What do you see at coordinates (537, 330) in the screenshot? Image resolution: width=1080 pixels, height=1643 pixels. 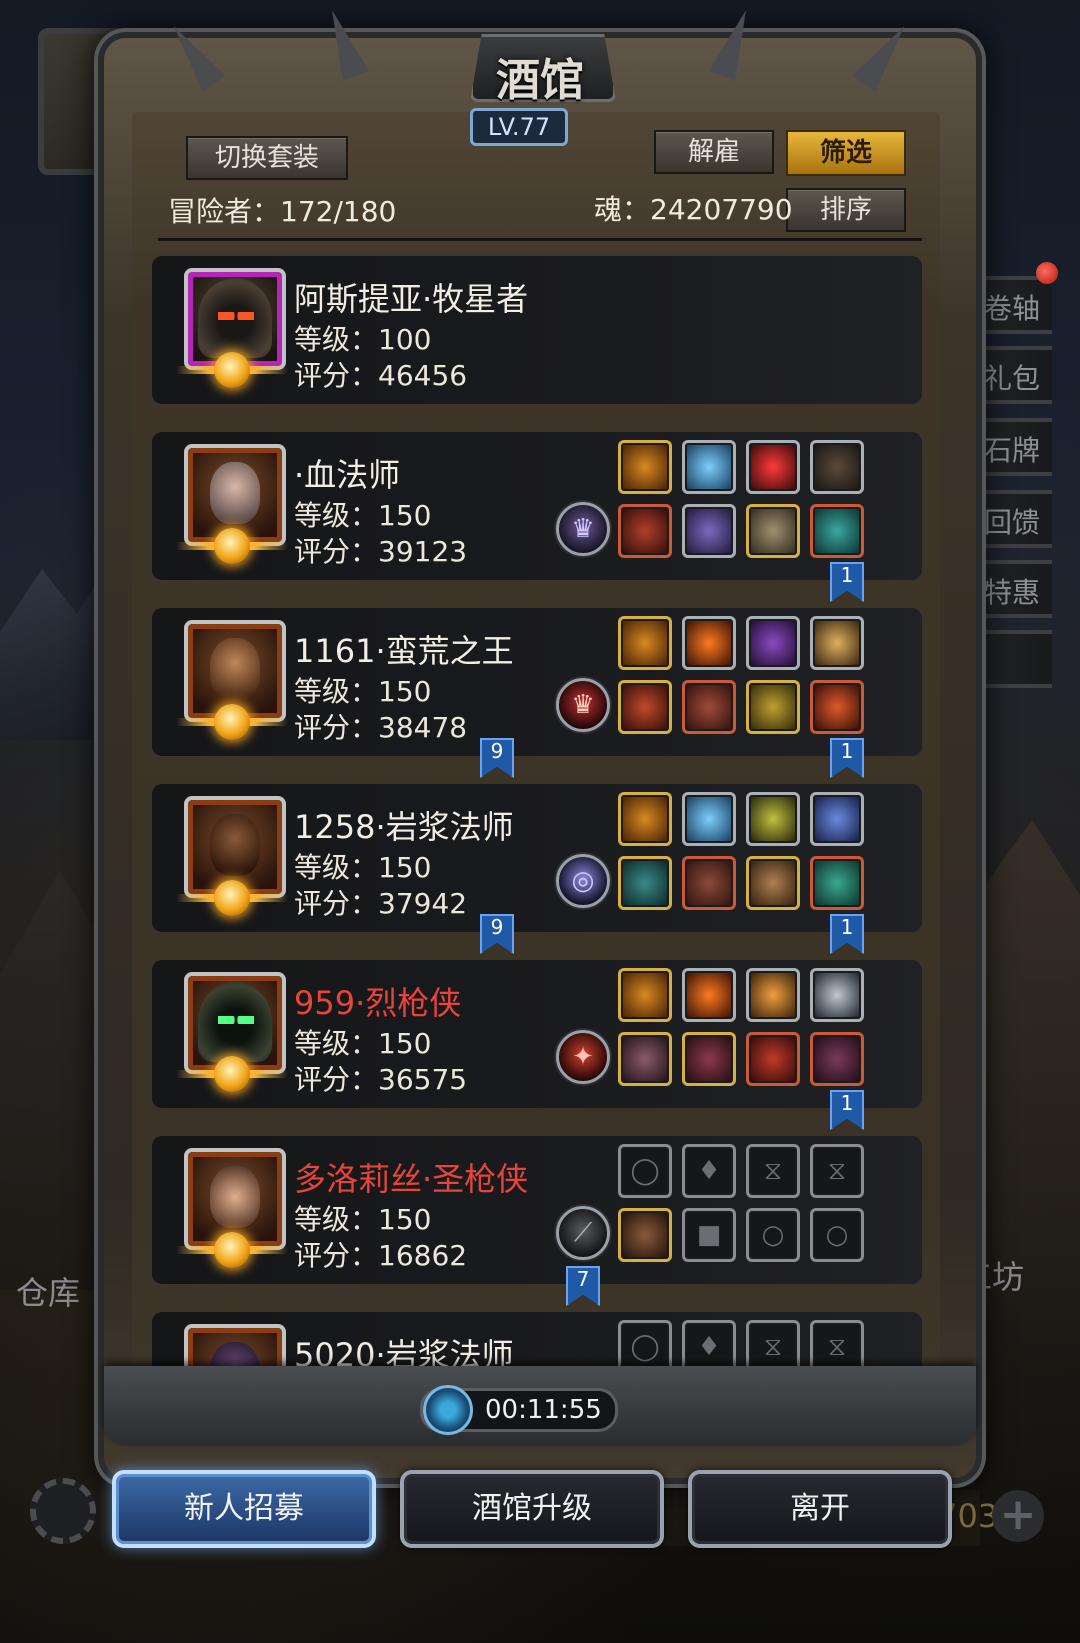 I see `hero-card: 阿斯提亚·牧星者 等级：100 评分：46456` at bounding box center [537, 330].